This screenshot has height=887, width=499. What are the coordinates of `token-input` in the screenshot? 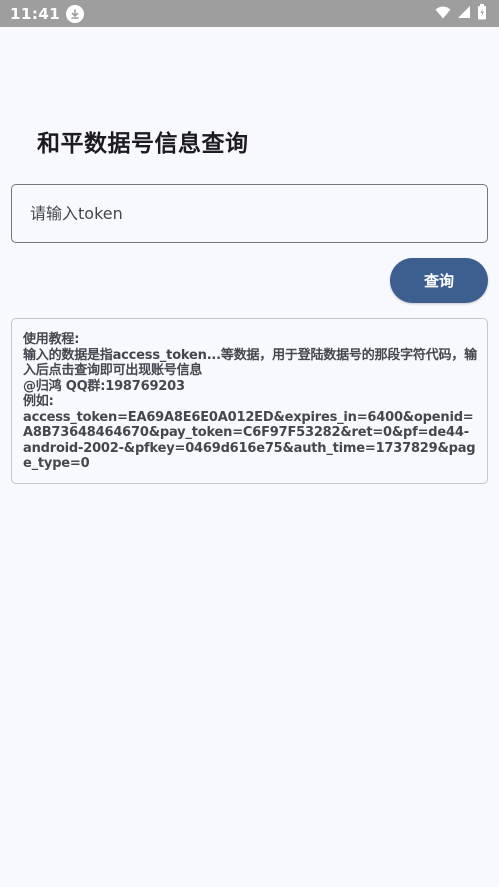 It's located at (258, 213).